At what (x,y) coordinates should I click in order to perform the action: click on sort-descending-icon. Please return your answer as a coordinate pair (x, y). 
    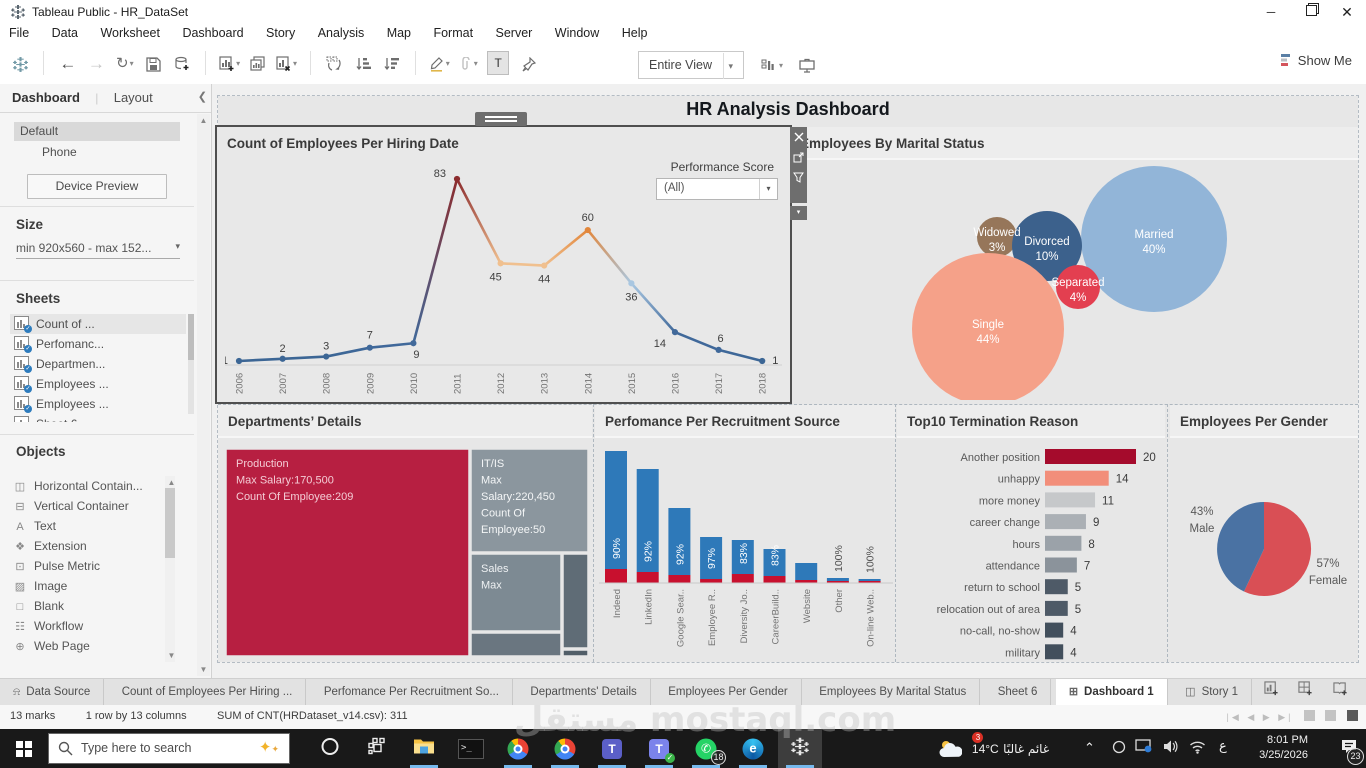
    Looking at the image, I should click on (391, 64).